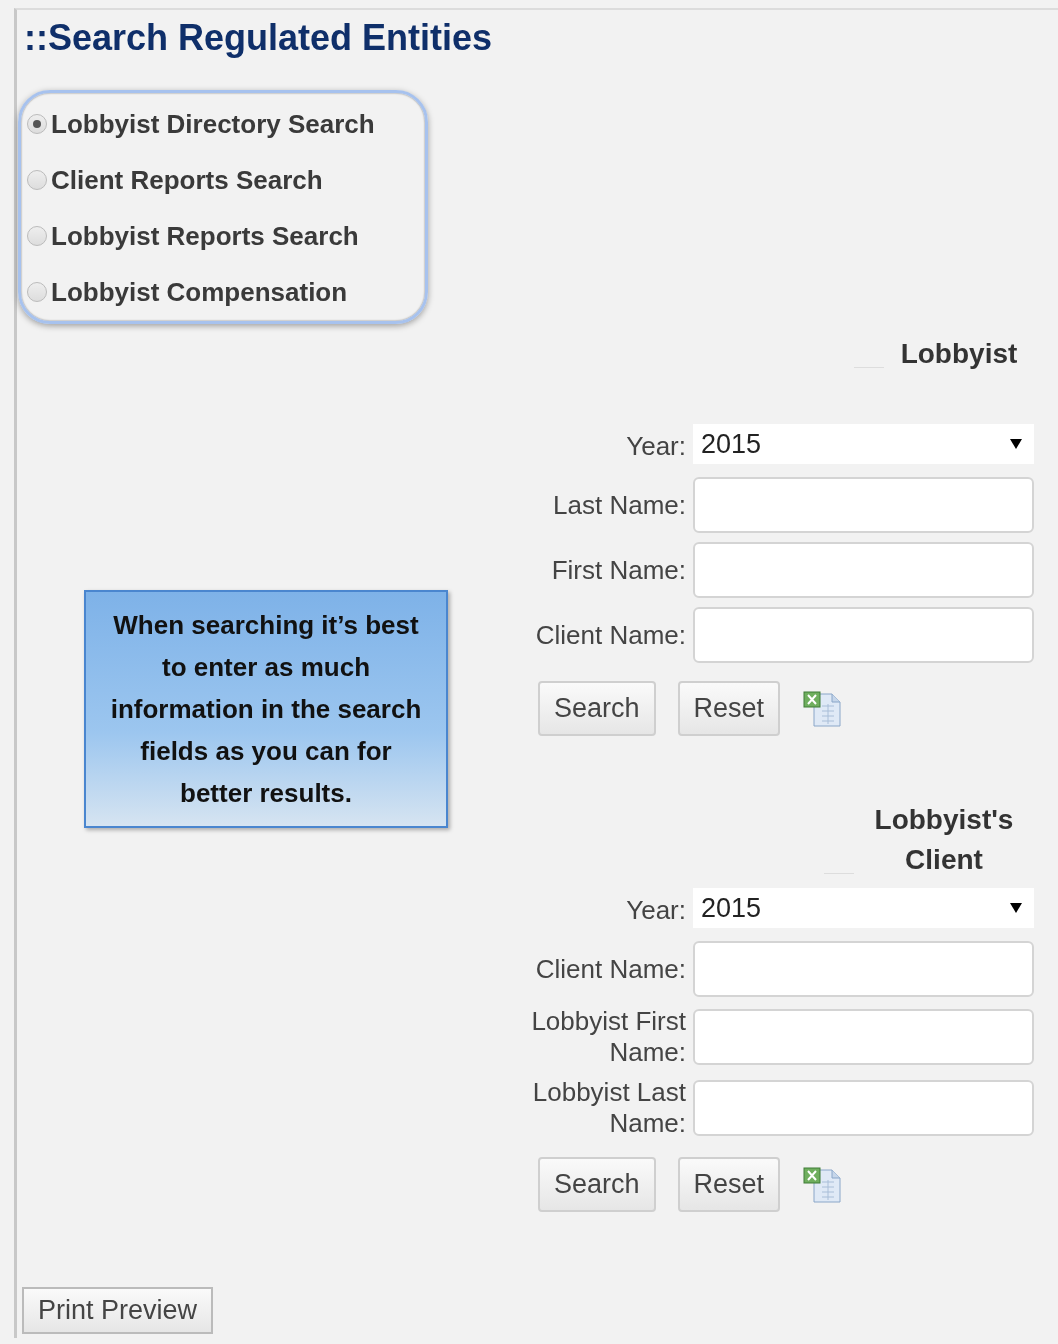 The width and height of the screenshot is (1058, 1344). I want to click on radio-label: Lobbyist Compensation, so click(199, 292).